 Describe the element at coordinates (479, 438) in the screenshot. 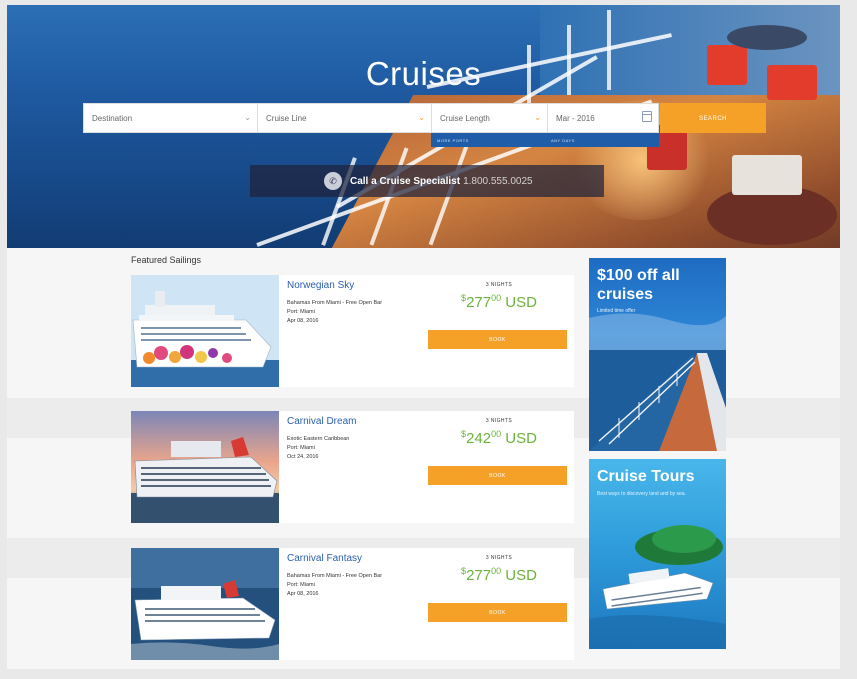

I see `price-dollars: 242` at that location.